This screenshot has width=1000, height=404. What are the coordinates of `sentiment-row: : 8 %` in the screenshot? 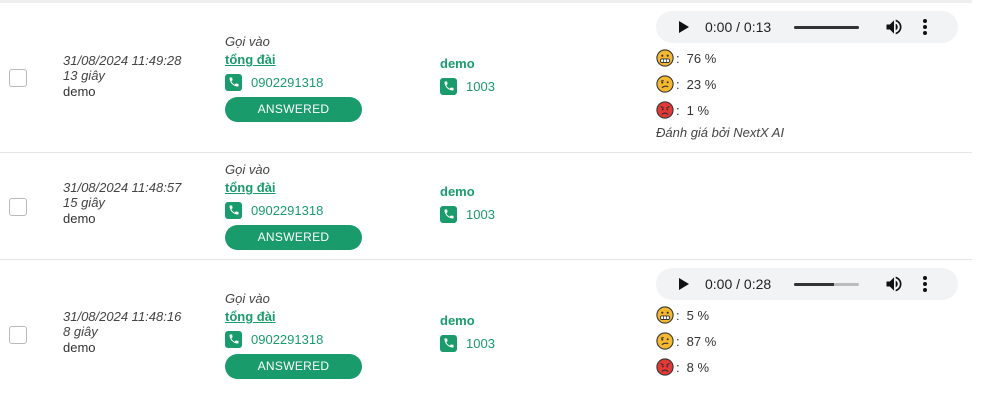 It's located at (686, 367).